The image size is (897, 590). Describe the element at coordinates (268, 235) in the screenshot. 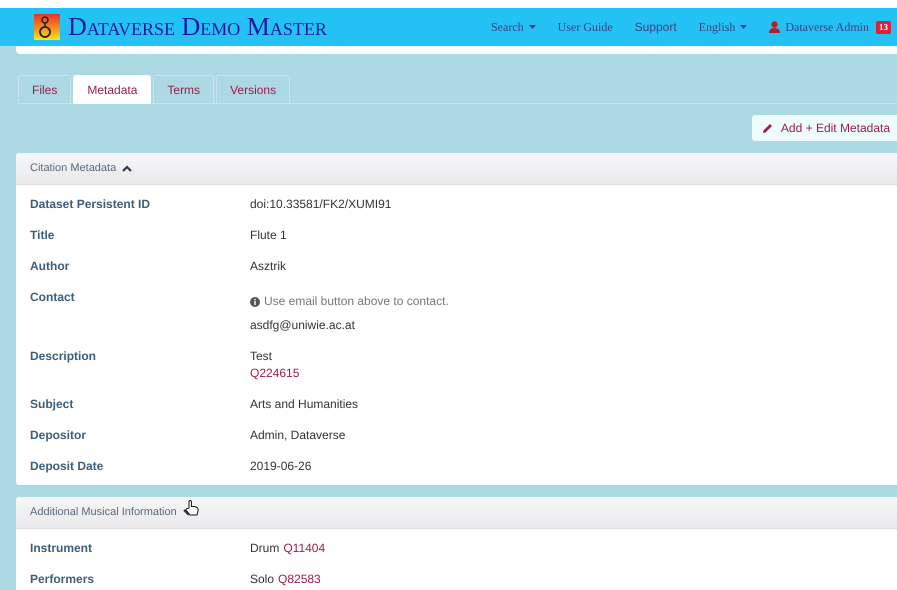

I see `field-value: Flute 1` at that location.